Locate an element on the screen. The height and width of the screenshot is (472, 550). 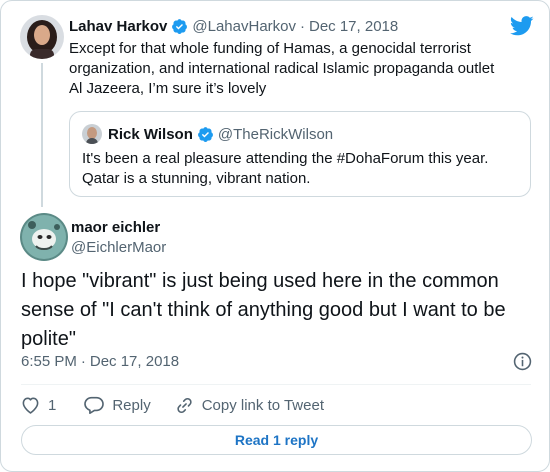
thread-connector-line is located at coordinates (42, 135).